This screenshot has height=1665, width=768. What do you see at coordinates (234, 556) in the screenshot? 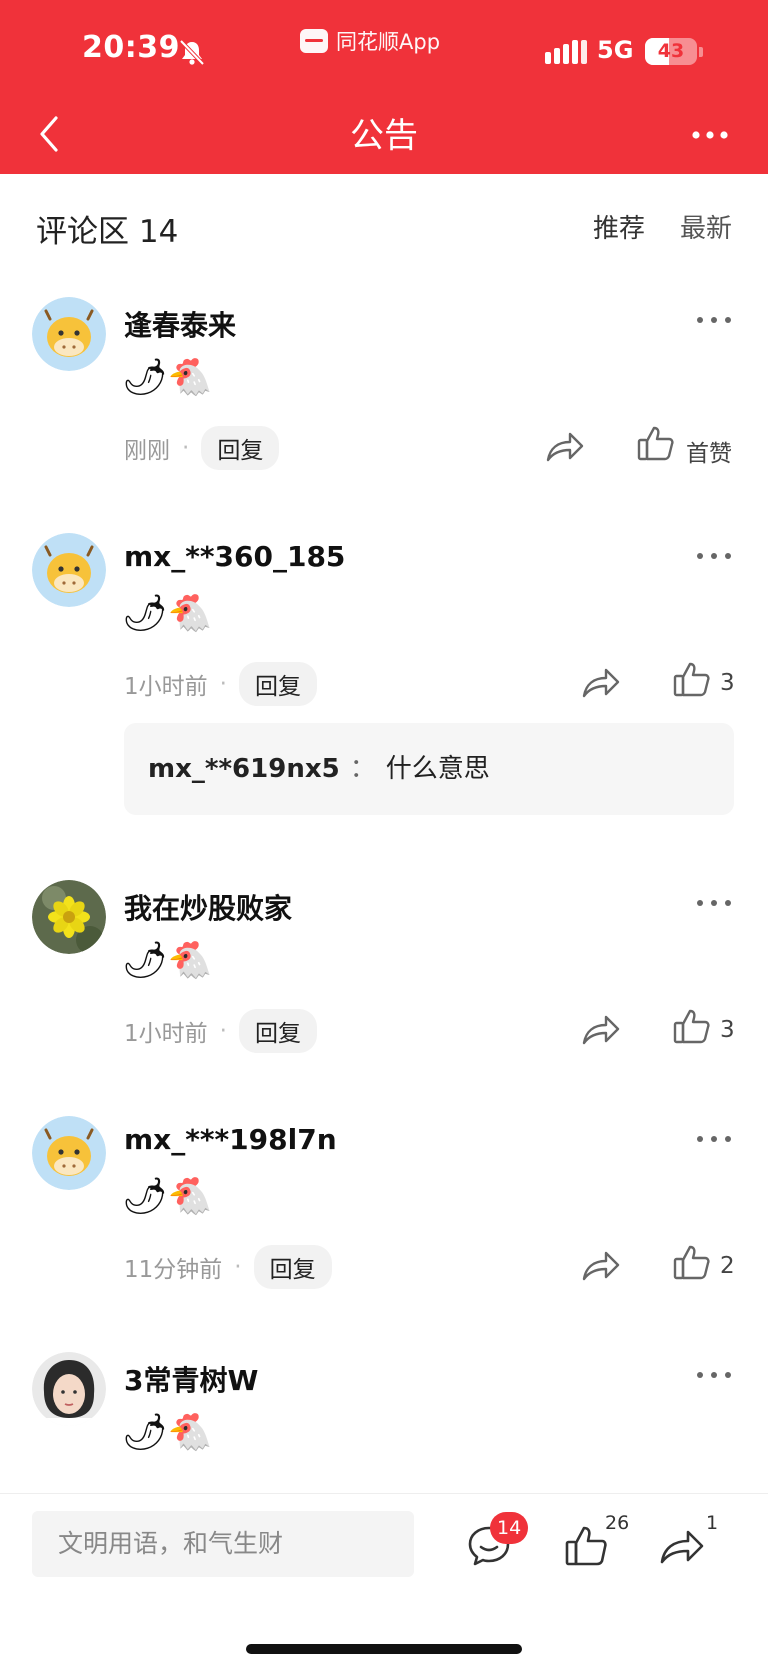
I see `comment-username: mx_**360_185` at bounding box center [234, 556].